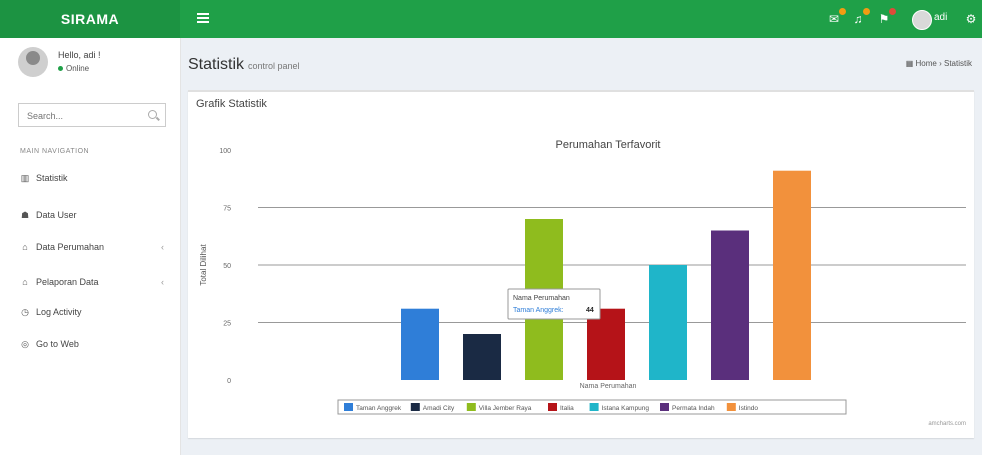 The height and width of the screenshot is (455, 982). I want to click on legend-item: Taman Anggrek, so click(379, 408).